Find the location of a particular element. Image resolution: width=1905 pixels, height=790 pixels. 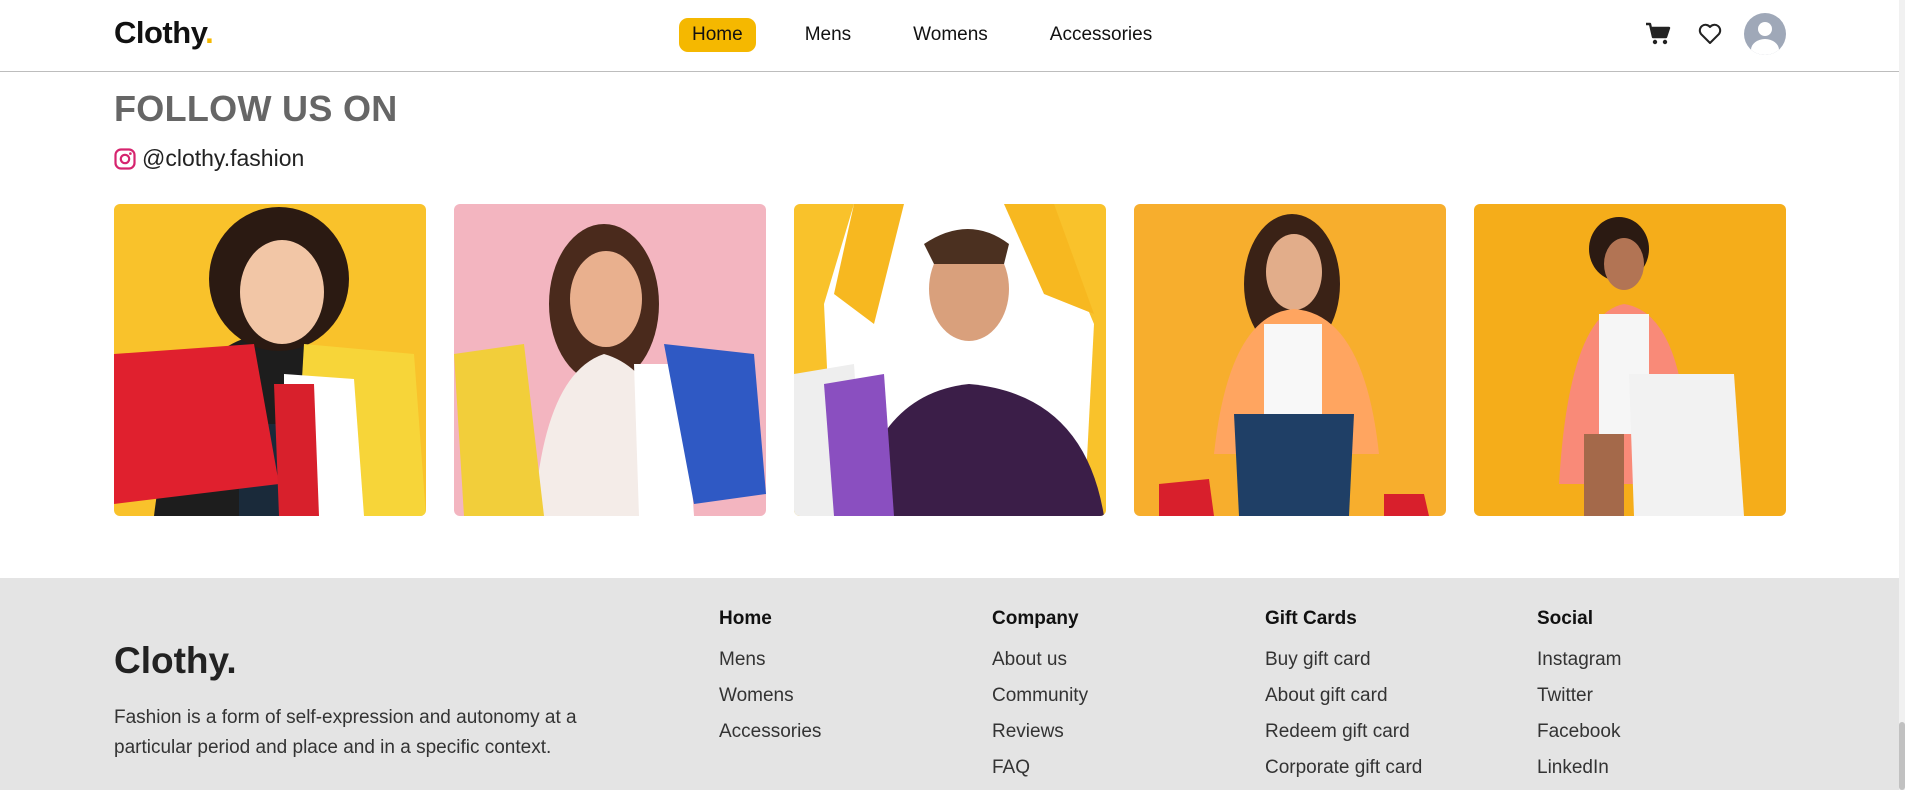

top-navbar: Clothy. Home Mens Womens Accessories is located at coordinates (952, 36).